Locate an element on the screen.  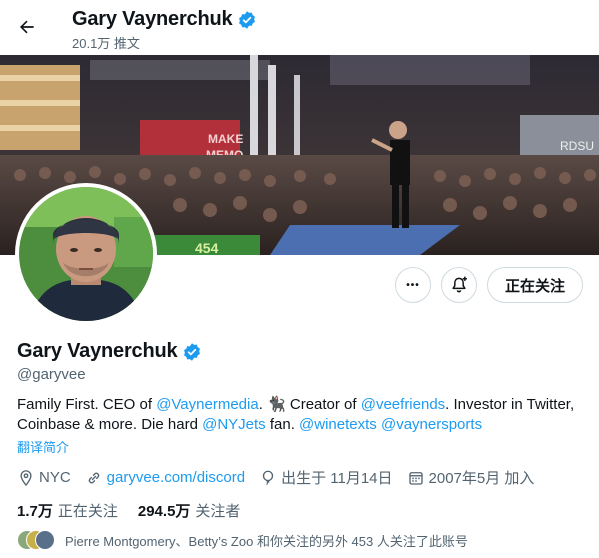
more-icon: ••• is located at coordinates (413, 285).